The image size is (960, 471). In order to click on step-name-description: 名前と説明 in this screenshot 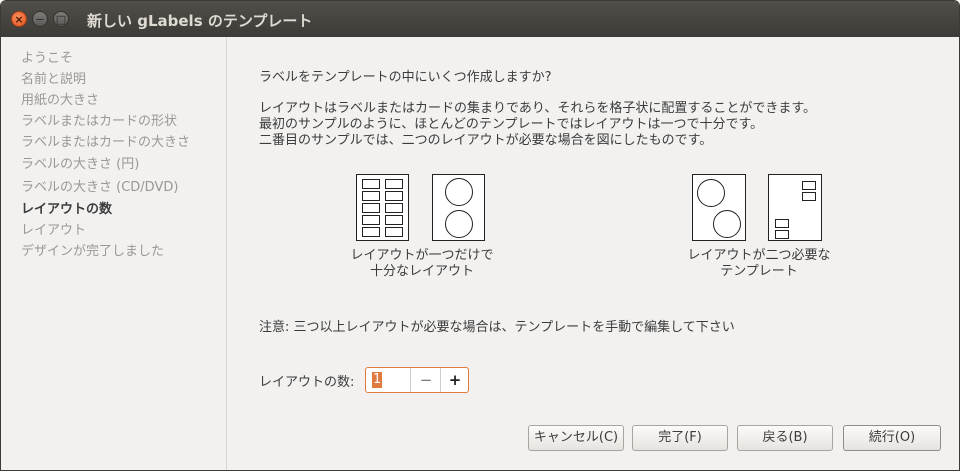, I will do `click(54, 79)`.